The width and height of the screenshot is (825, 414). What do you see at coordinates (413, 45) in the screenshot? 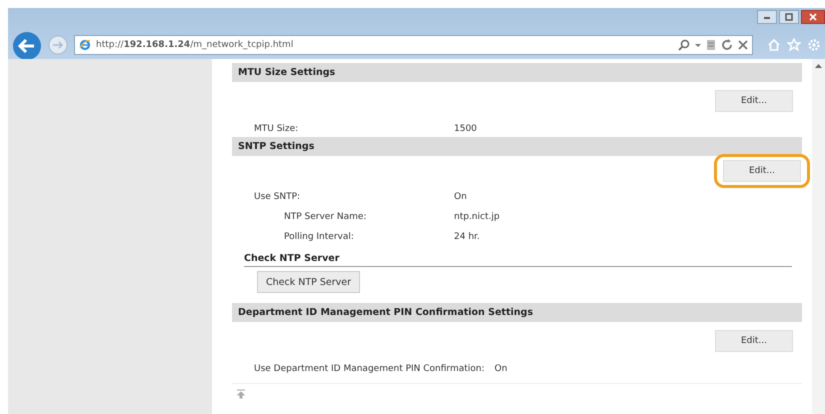
I see `address-bar: http://192.168.1.24/m_network_tcpip.html` at bounding box center [413, 45].